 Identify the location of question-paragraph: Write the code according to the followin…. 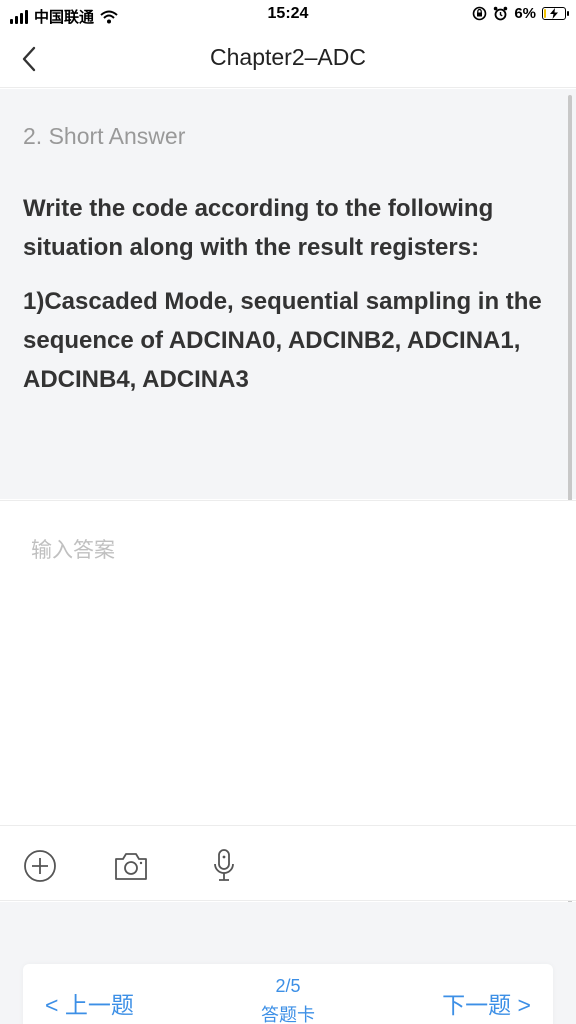
(258, 228).